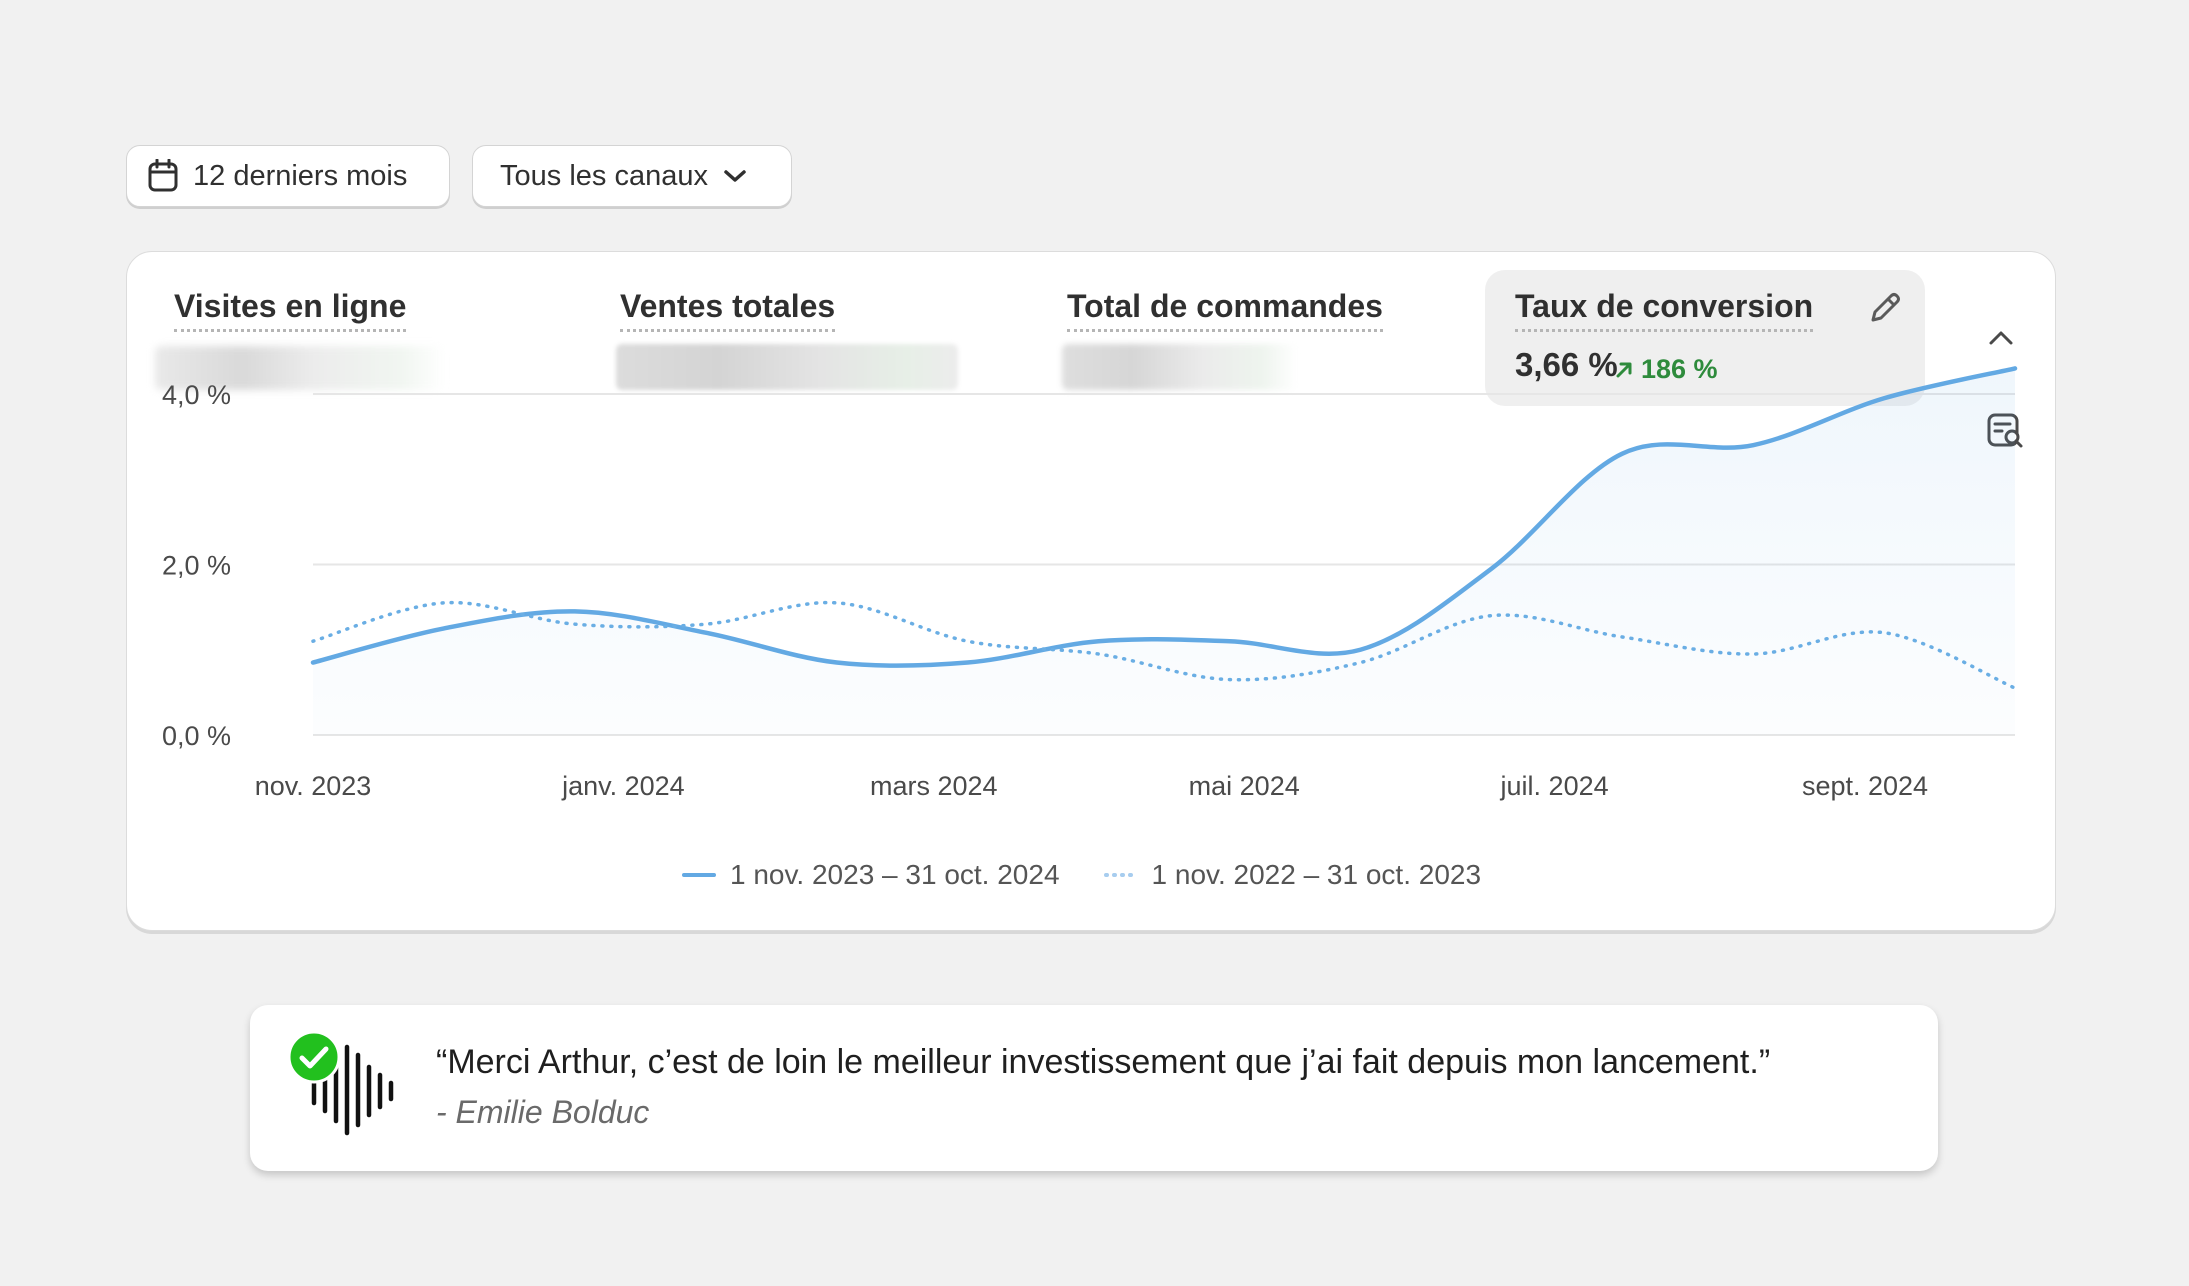 The image size is (2189, 1286). Describe the element at coordinates (543, 1112) in the screenshot. I see `testimonial-author: - Emilie Bolduc` at that location.